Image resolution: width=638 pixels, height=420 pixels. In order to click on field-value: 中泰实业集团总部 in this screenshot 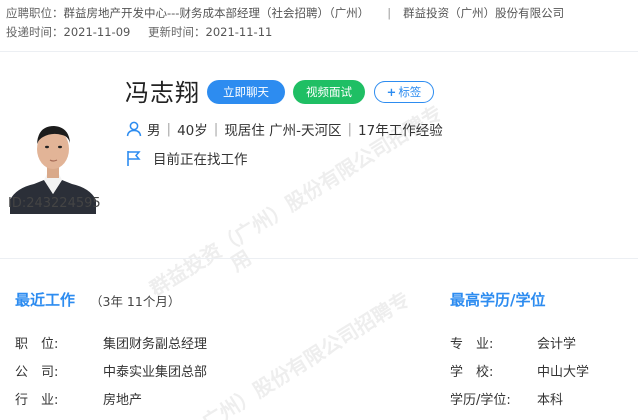, I will do `click(155, 372)`.